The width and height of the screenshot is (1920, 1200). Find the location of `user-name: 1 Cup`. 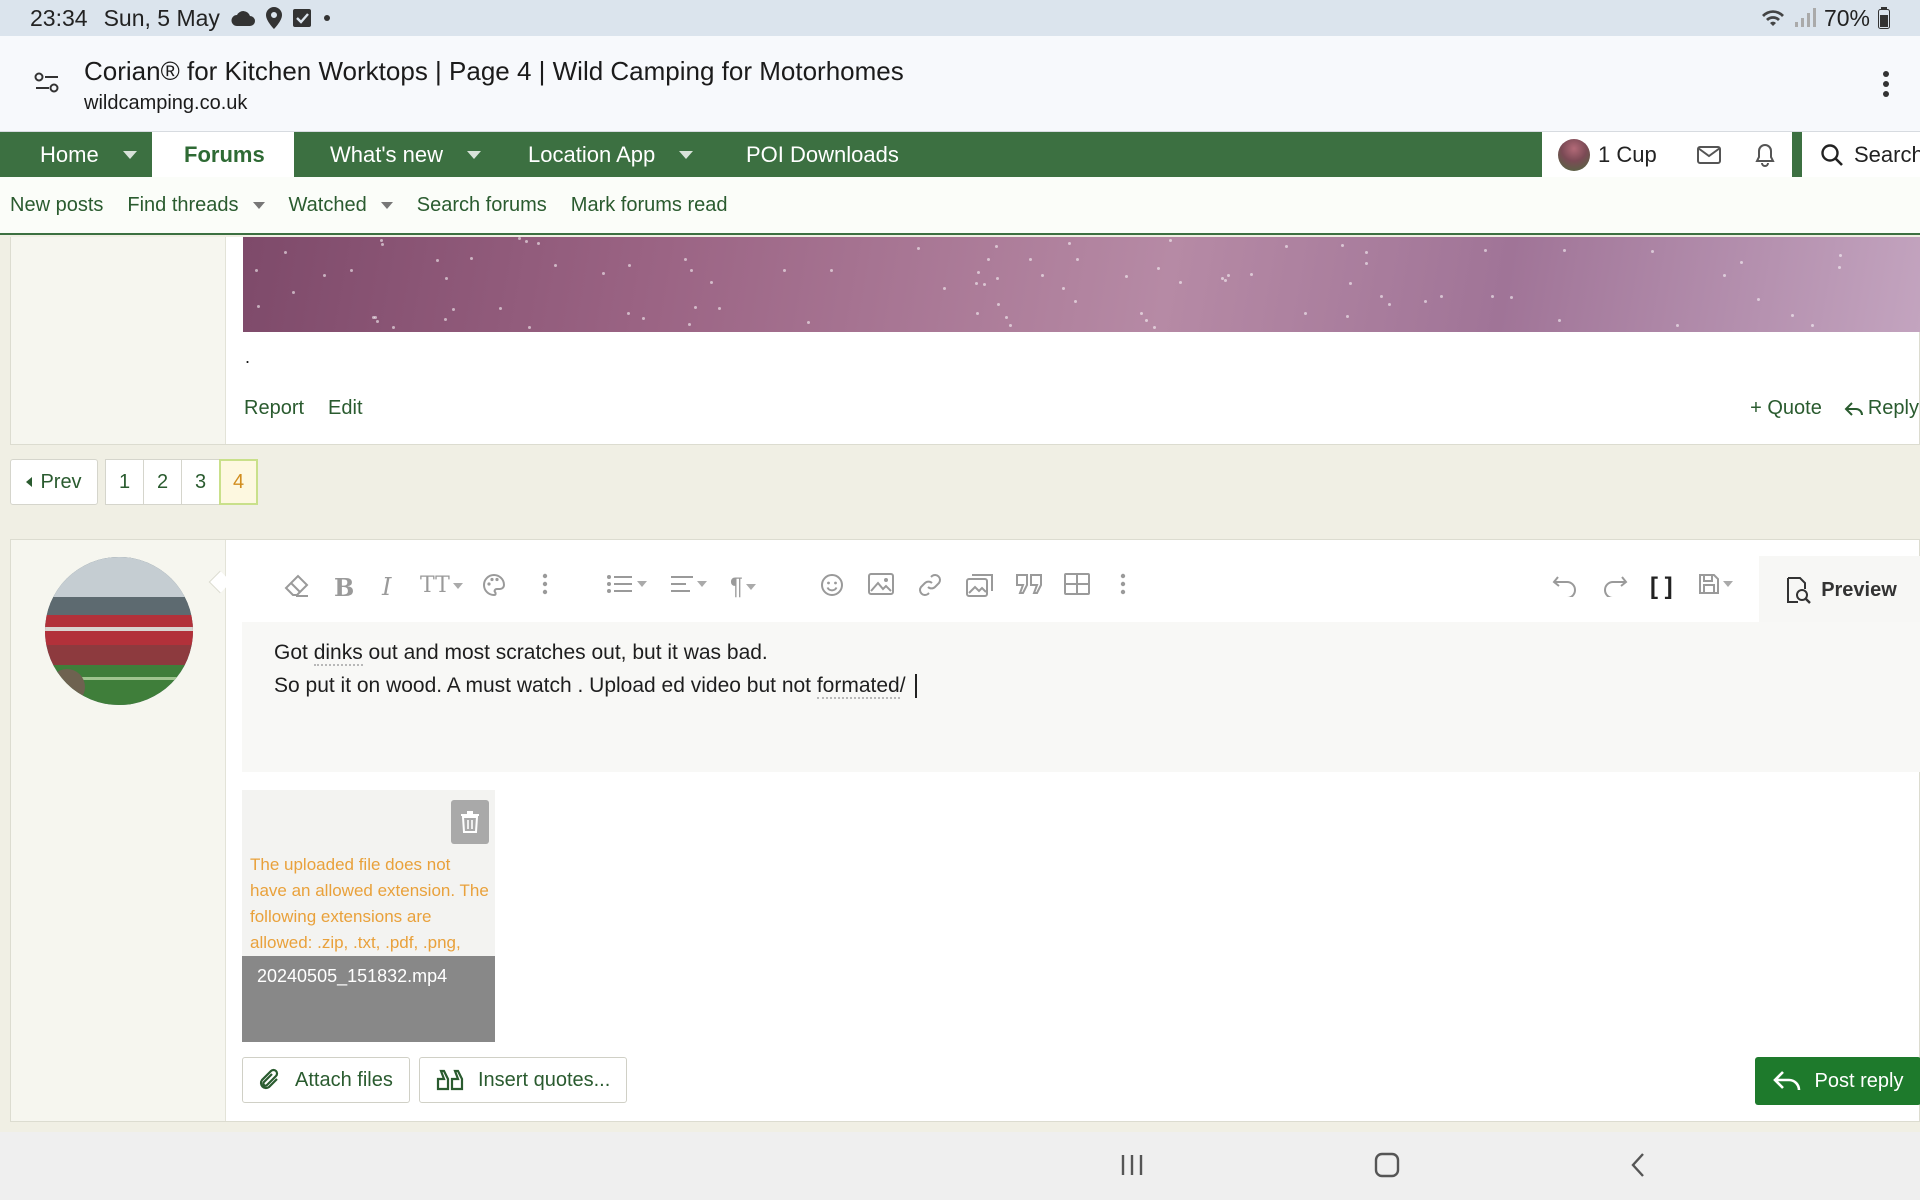

user-name: 1 Cup is located at coordinates (1627, 155).